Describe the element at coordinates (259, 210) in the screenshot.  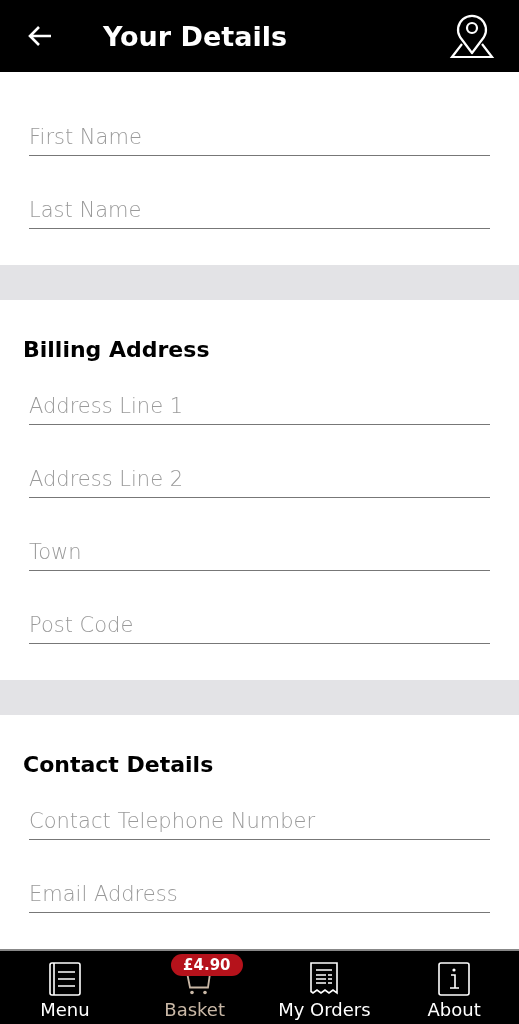
I see `input-field: Last Name` at that location.